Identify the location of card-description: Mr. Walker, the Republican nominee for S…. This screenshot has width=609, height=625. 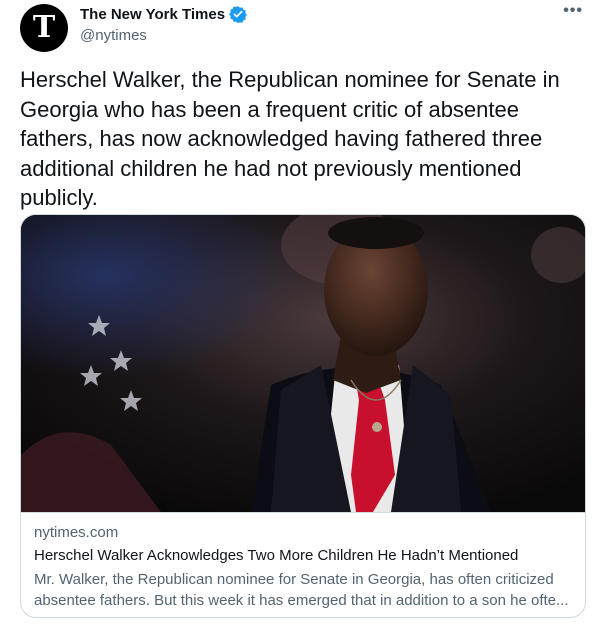
(304, 590).